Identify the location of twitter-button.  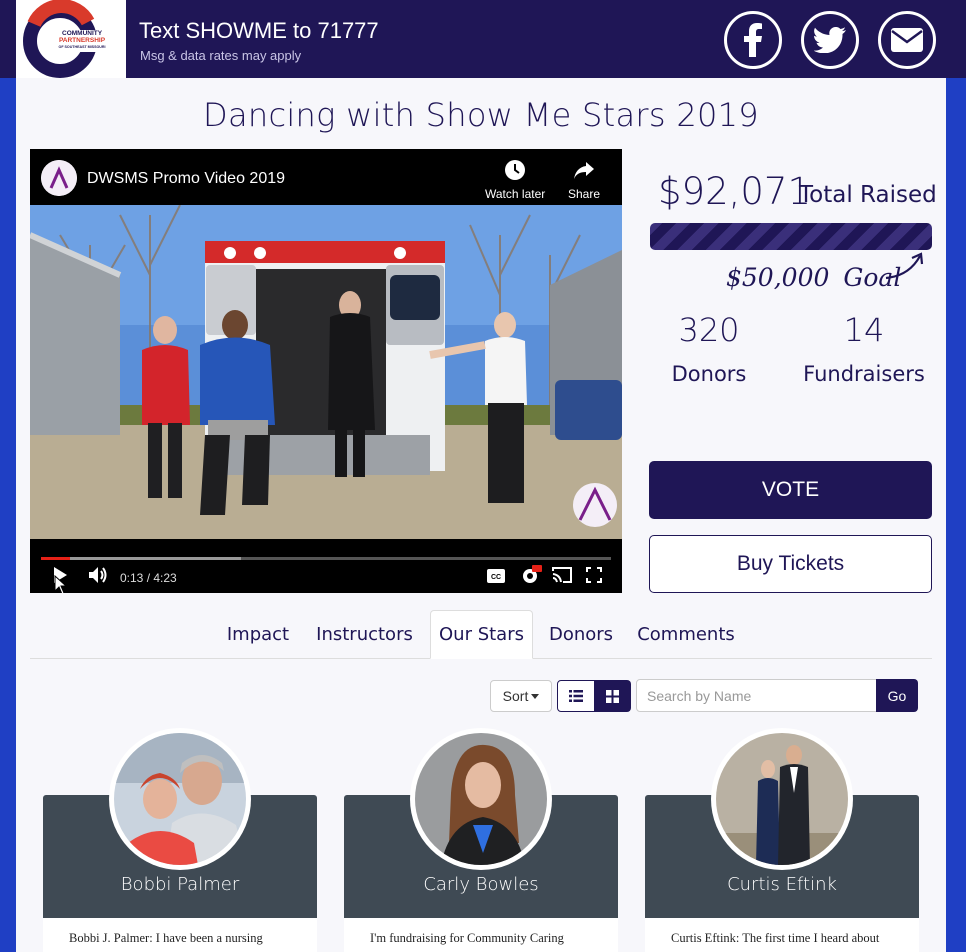
(830, 40).